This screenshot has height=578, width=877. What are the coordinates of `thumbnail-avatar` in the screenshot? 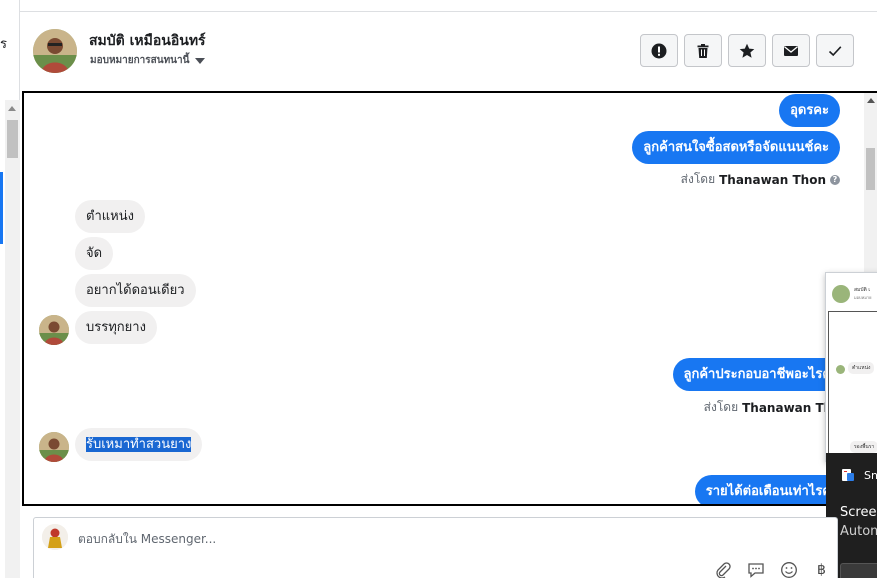 It's located at (841, 294).